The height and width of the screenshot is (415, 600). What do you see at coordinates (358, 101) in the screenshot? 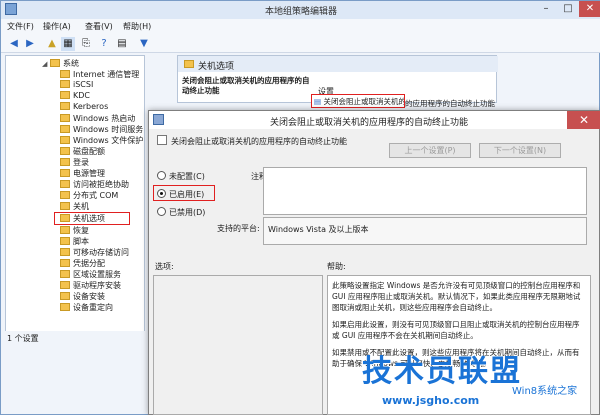
I see `setting-list-item: ▤ 关闭会阻止或取消关机的应用程序的自动终止功能` at bounding box center [358, 101].